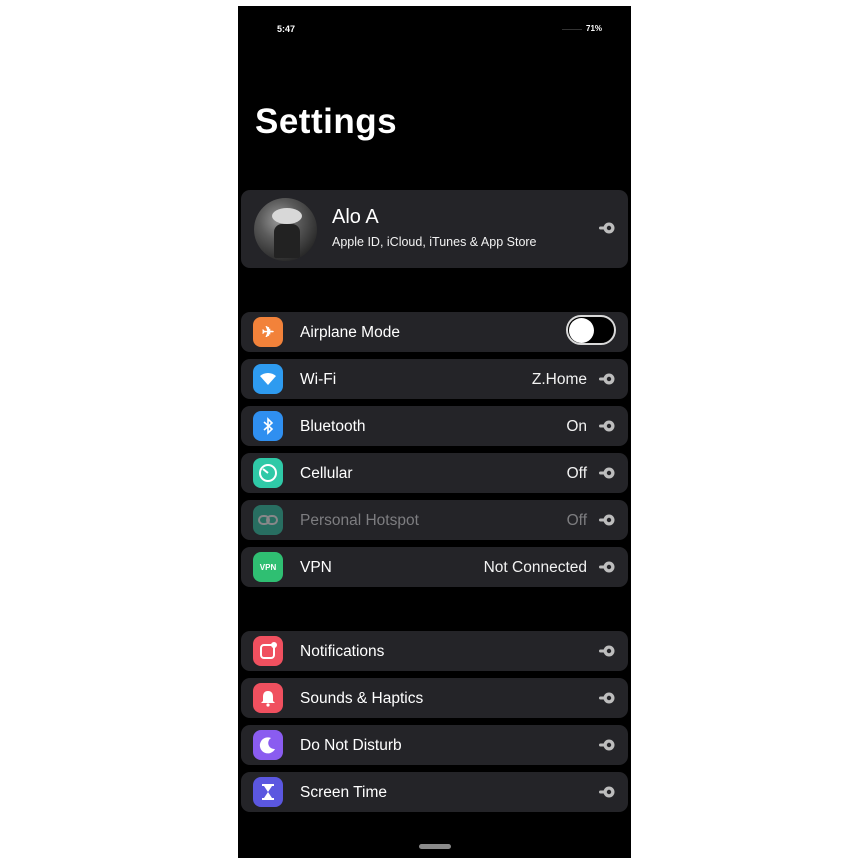 Image resolution: width=868 pixels, height=864 pixels. I want to click on row-value: On, so click(576, 426).